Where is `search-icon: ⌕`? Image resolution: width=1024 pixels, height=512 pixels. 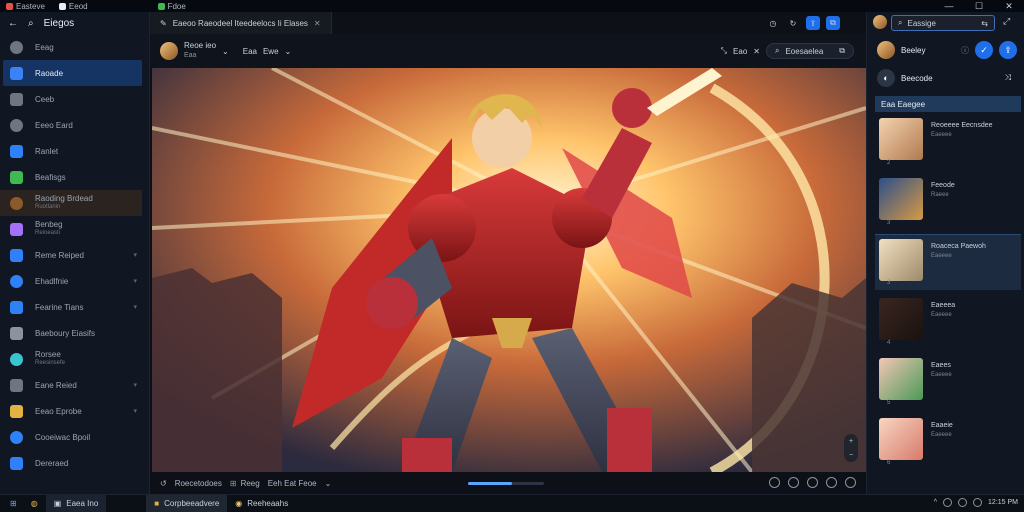
search-icon: ⌕ is located at coordinates (31, 23).